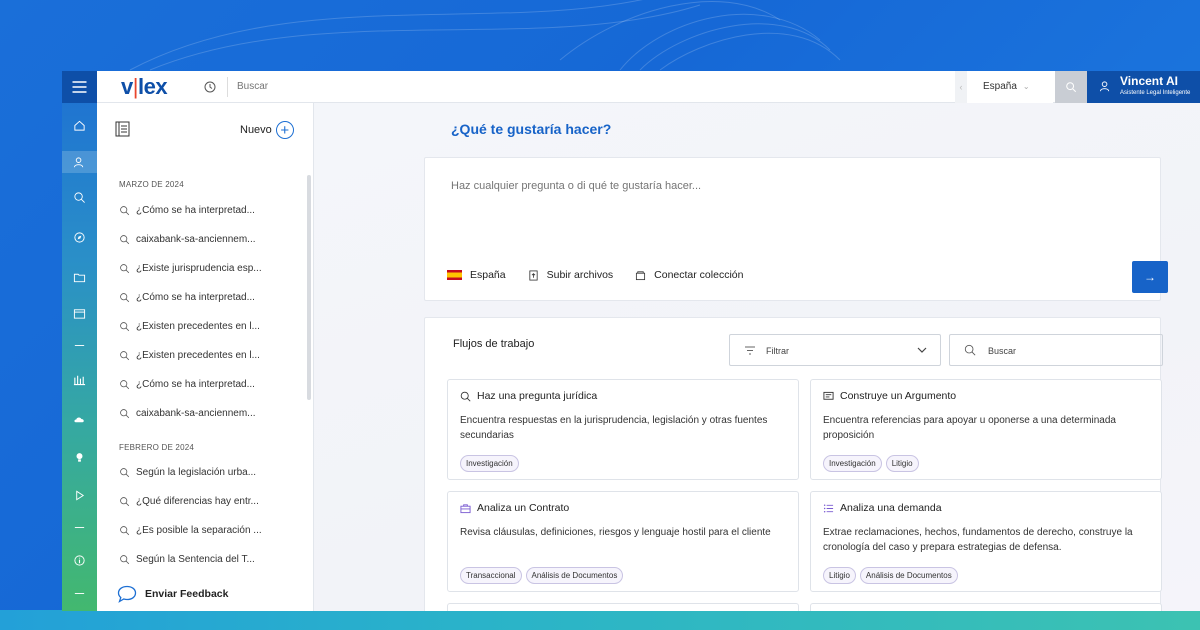  What do you see at coordinates (79, 125) in the screenshot?
I see `rail-home` at bounding box center [79, 125].